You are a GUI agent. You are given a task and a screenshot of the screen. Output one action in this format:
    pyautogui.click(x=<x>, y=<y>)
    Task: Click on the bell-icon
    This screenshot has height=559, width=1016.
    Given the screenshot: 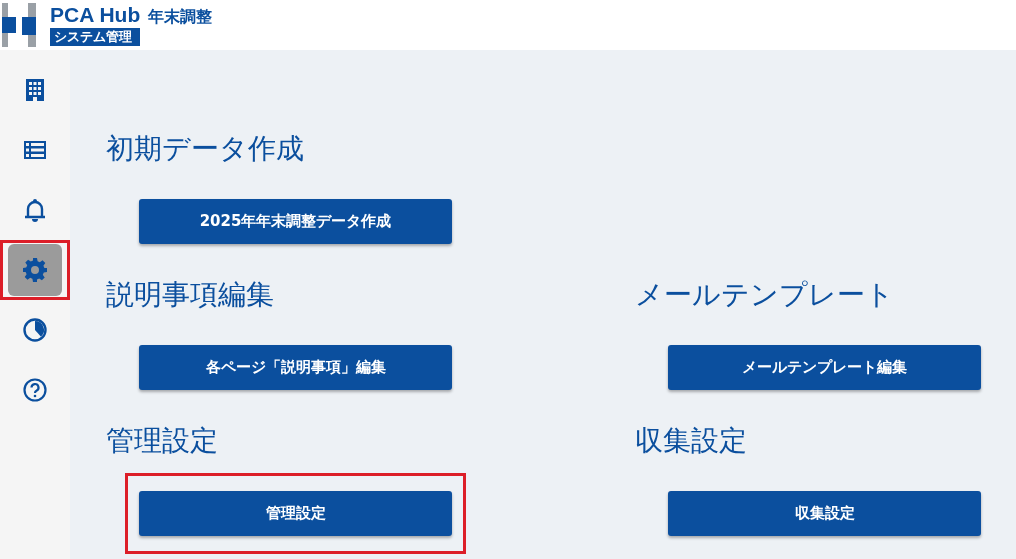 What is the action you would take?
    pyautogui.click(x=35, y=210)
    